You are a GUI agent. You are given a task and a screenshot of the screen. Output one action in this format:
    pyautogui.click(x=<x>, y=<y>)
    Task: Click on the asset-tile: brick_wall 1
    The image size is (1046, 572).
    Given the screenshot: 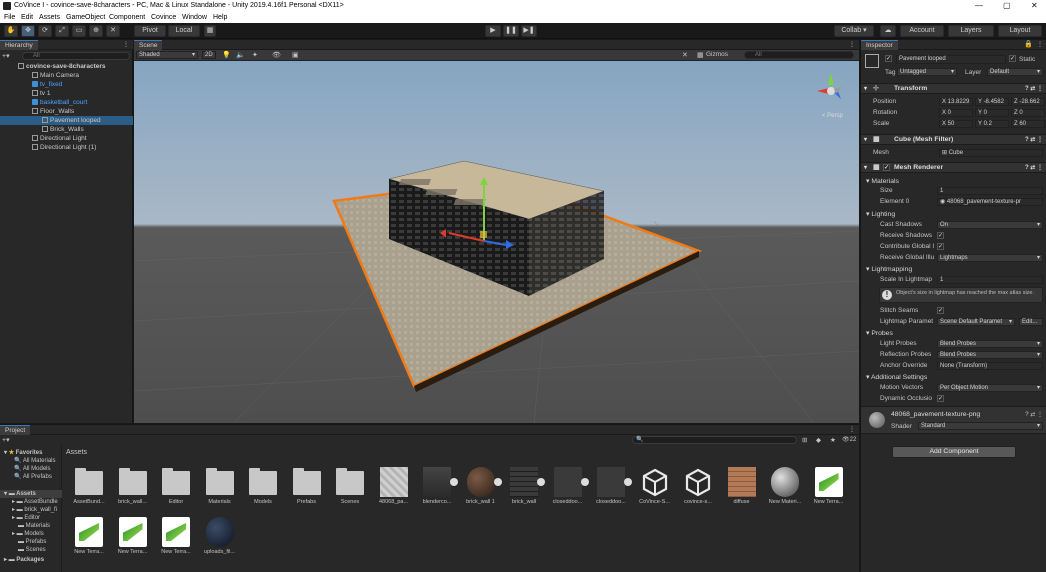 What is the action you would take?
    pyautogui.click(x=482, y=490)
    